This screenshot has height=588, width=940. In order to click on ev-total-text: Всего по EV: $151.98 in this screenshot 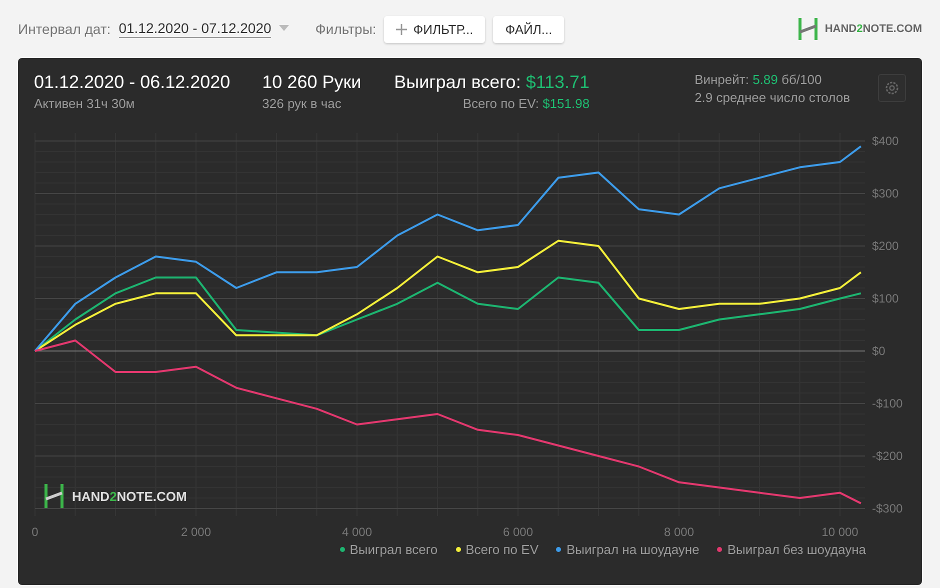, I will do `click(526, 103)`.